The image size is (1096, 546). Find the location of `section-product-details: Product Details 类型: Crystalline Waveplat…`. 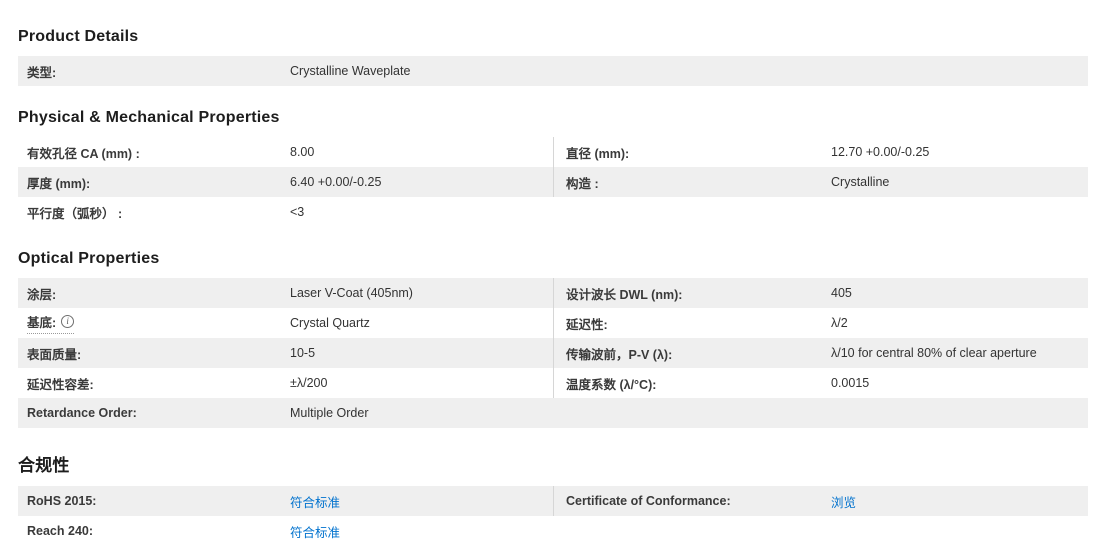

section-product-details: Product Details 类型: Crystalline Waveplat… is located at coordinates (553, 57).